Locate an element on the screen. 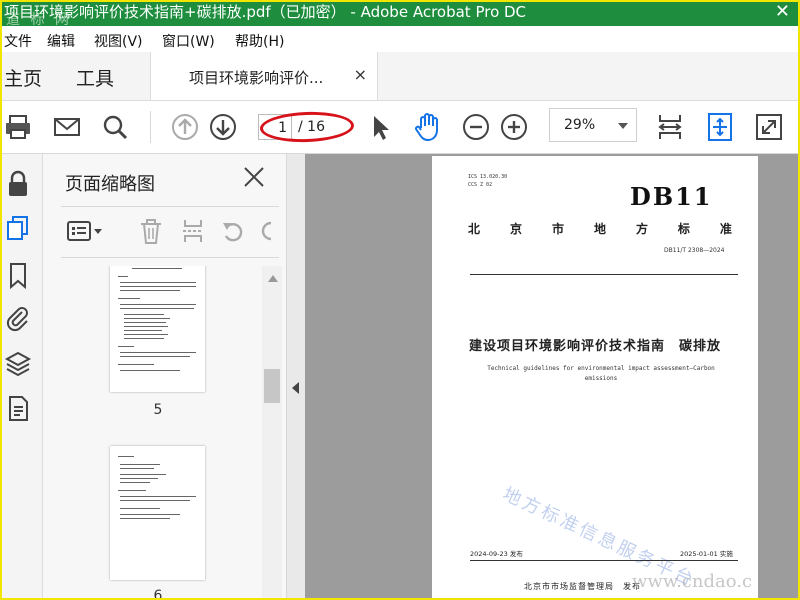 The image size is (800, 600). fit-page-icon is located at coordinates (720, 127).